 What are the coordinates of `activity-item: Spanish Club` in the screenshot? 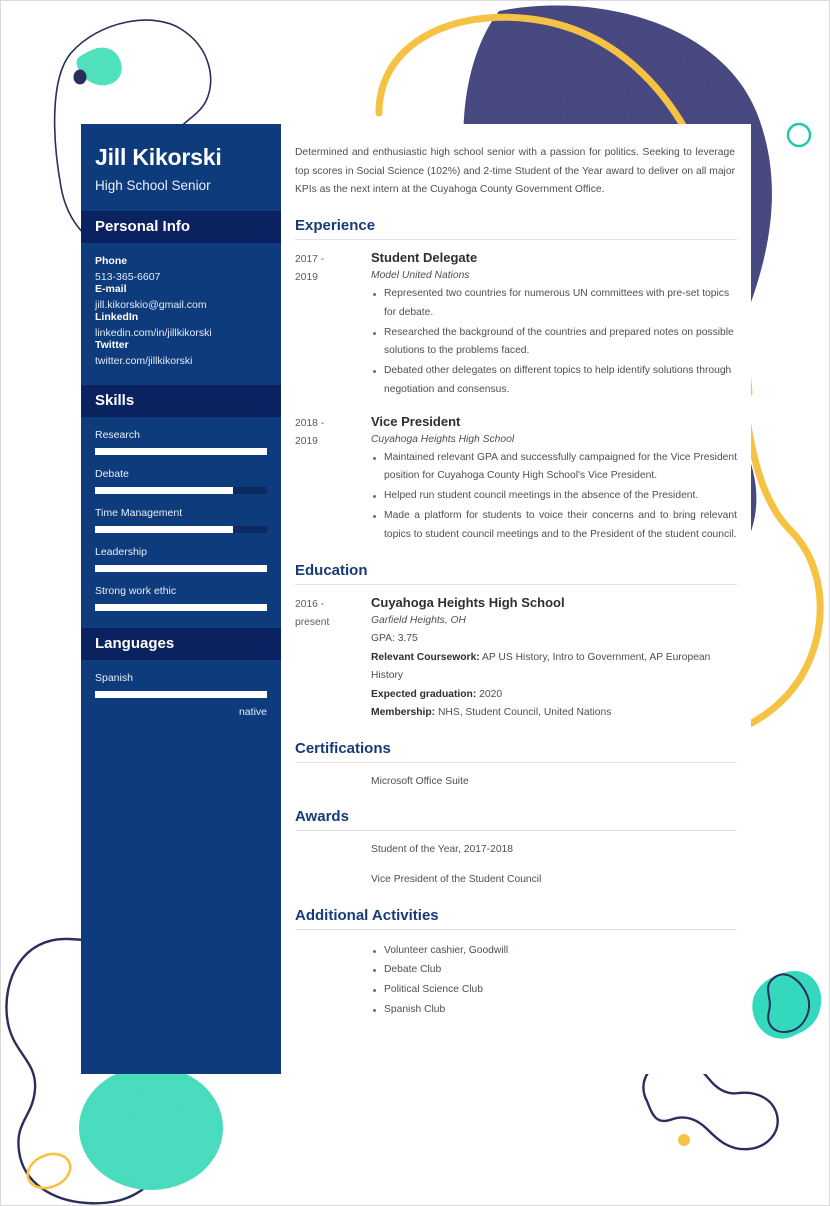 It's located at (554, 1010).